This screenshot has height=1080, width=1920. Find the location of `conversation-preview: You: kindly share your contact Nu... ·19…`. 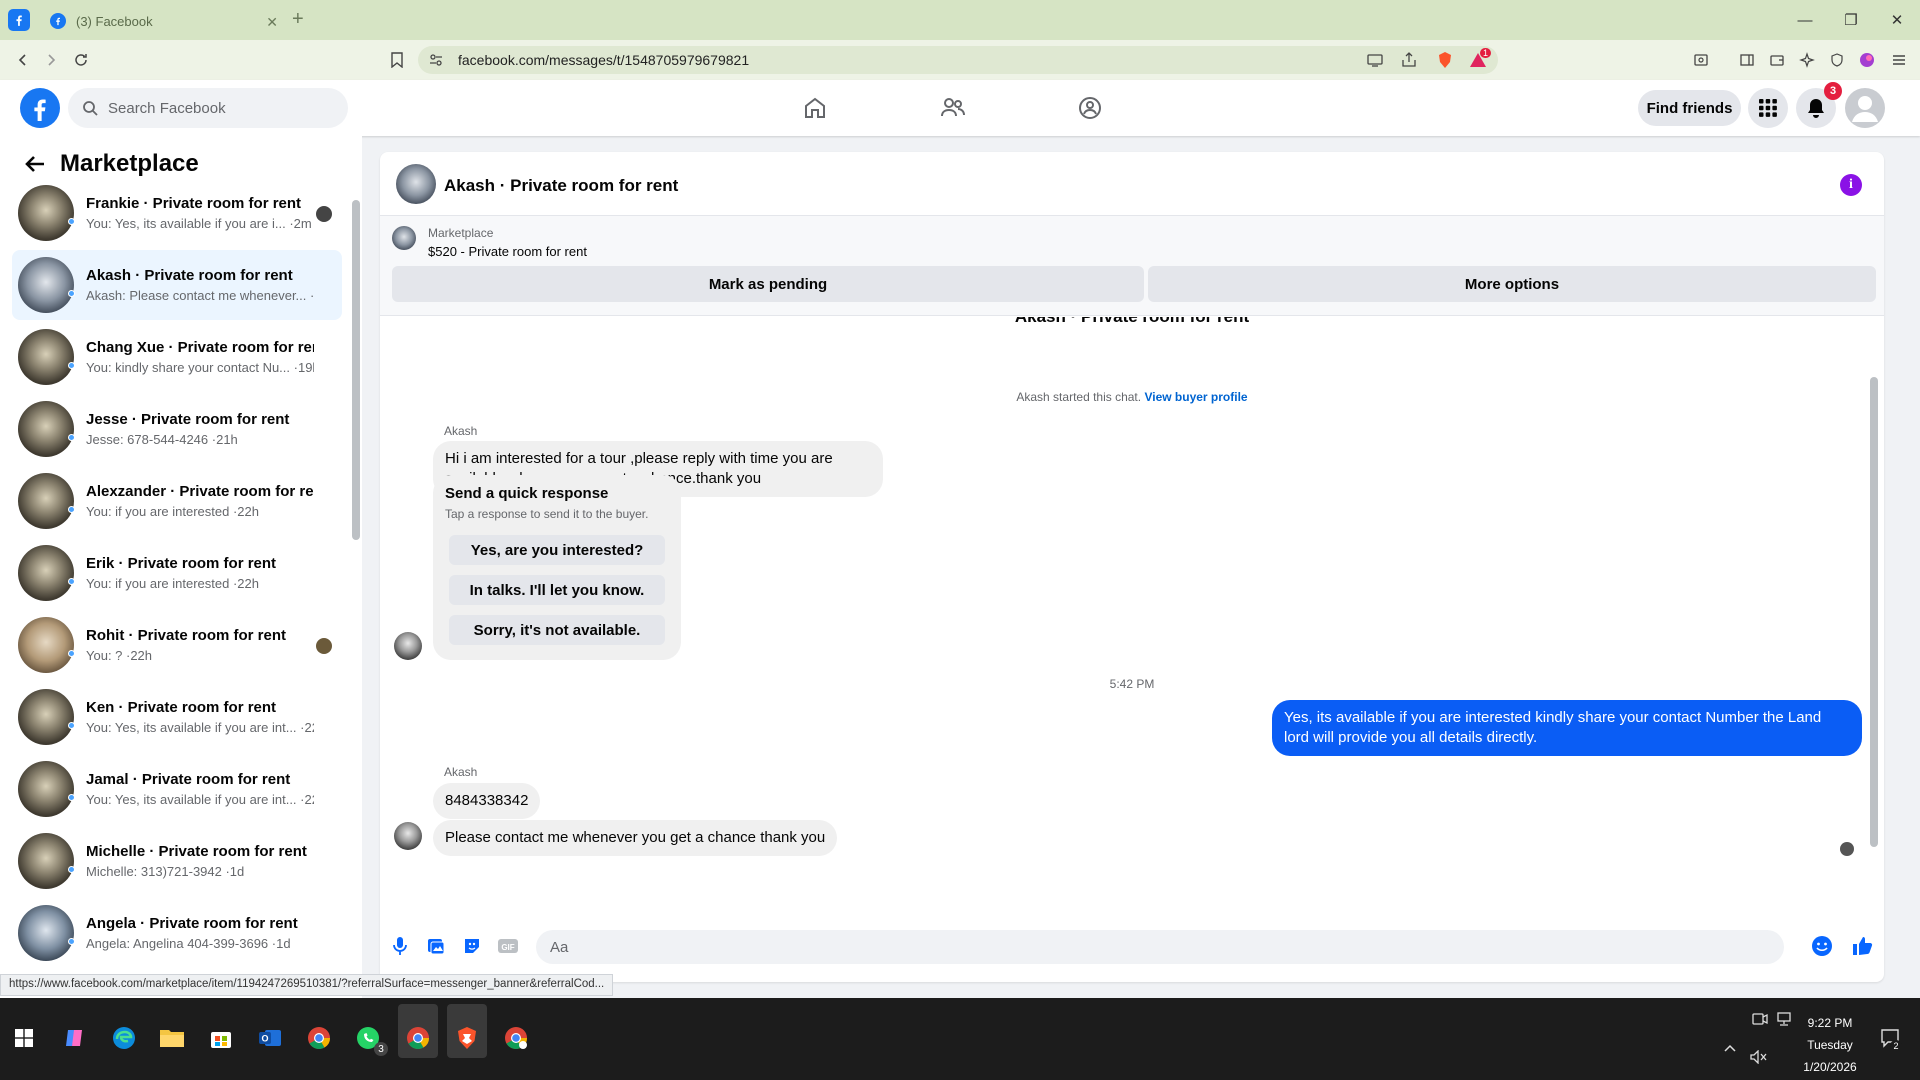

conversation-preview: You: kindly share your contact Nu... ·19… is located at coordinates (200, 367).